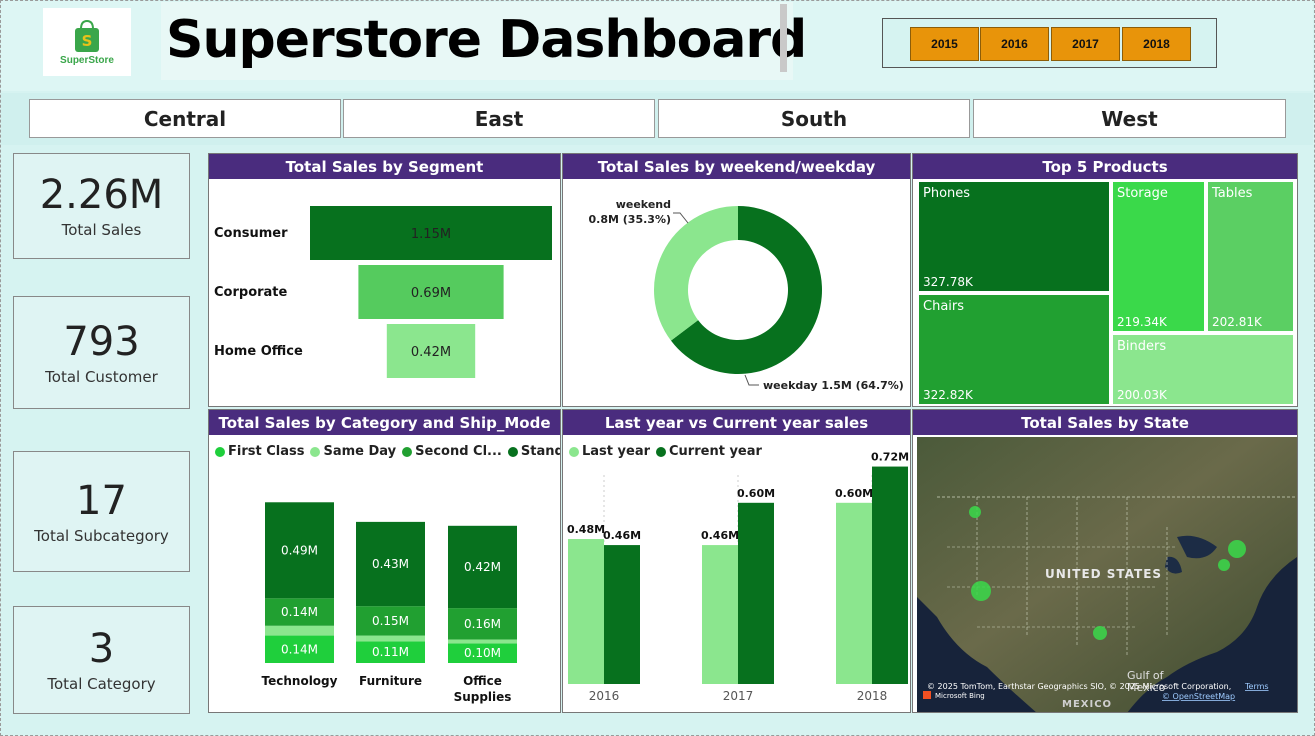 This screenshot has width=1315, height=736. Describe the element at coordinates (944, 306) in the screenshot. I see `treemap-label: Chairs` at that location.